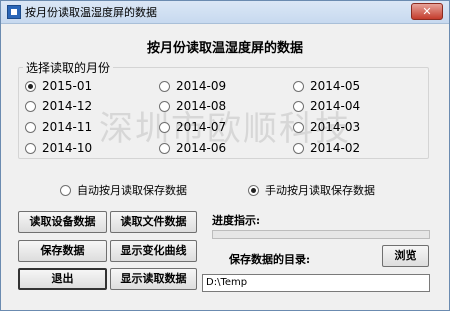  I want to click on read-device-button: 读取设备数据, so click(62, 222).